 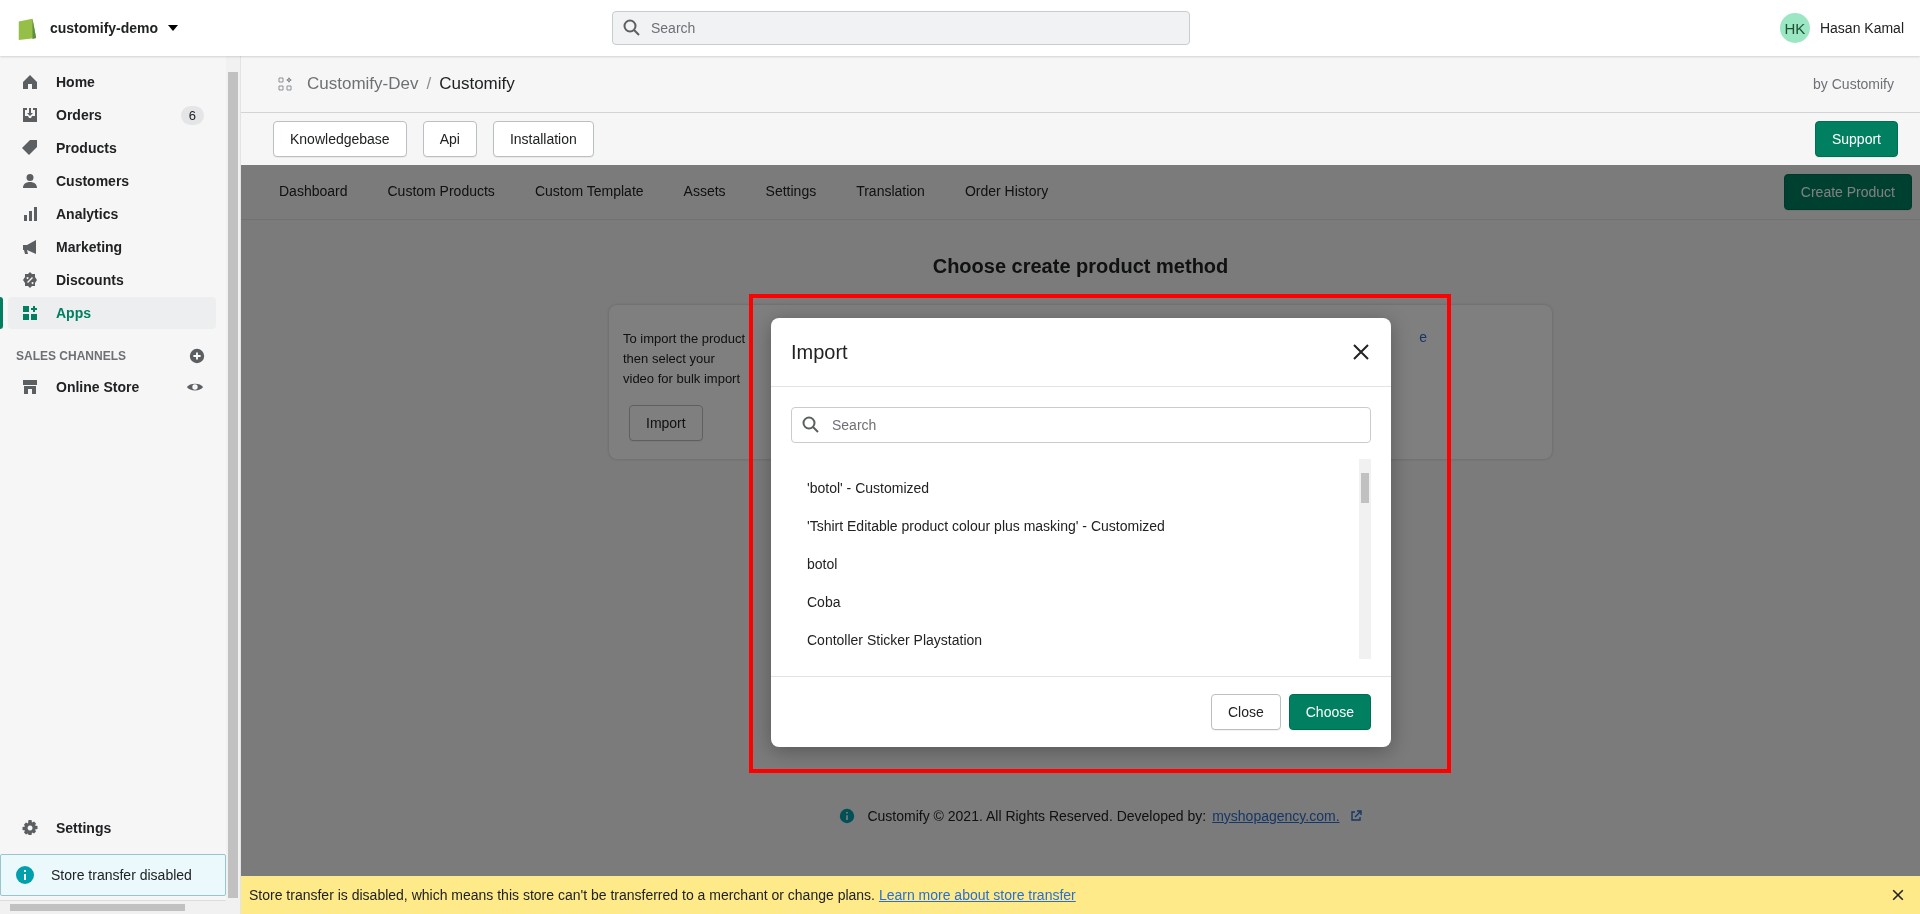 I want to click on gear-icon, so click(x=30, y=828).